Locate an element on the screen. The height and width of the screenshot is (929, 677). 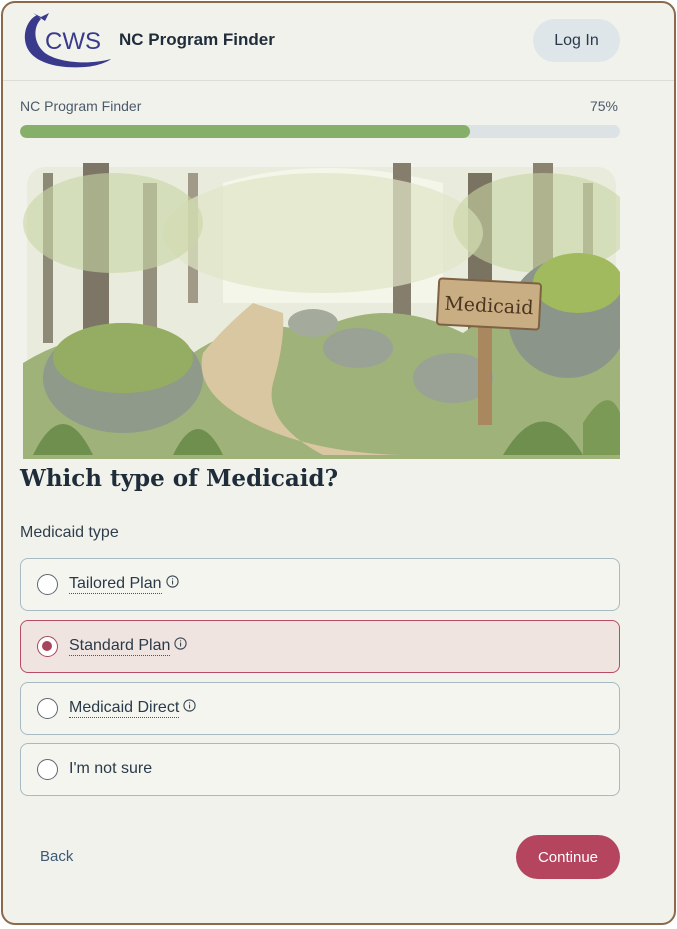
app-title: NC Program Finder is located at coordinates (197, 39).